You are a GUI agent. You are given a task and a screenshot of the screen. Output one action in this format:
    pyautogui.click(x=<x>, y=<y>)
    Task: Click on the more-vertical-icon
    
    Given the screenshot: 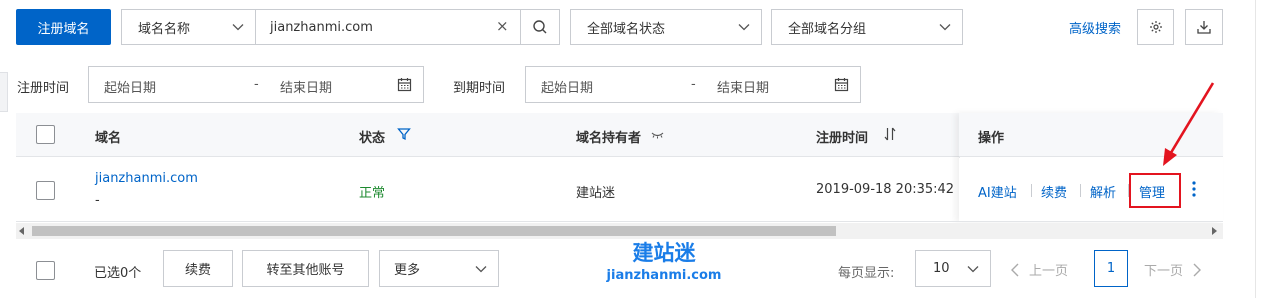 What is the action you would take?
    pyautogui.click(x=1194, y=189)
    